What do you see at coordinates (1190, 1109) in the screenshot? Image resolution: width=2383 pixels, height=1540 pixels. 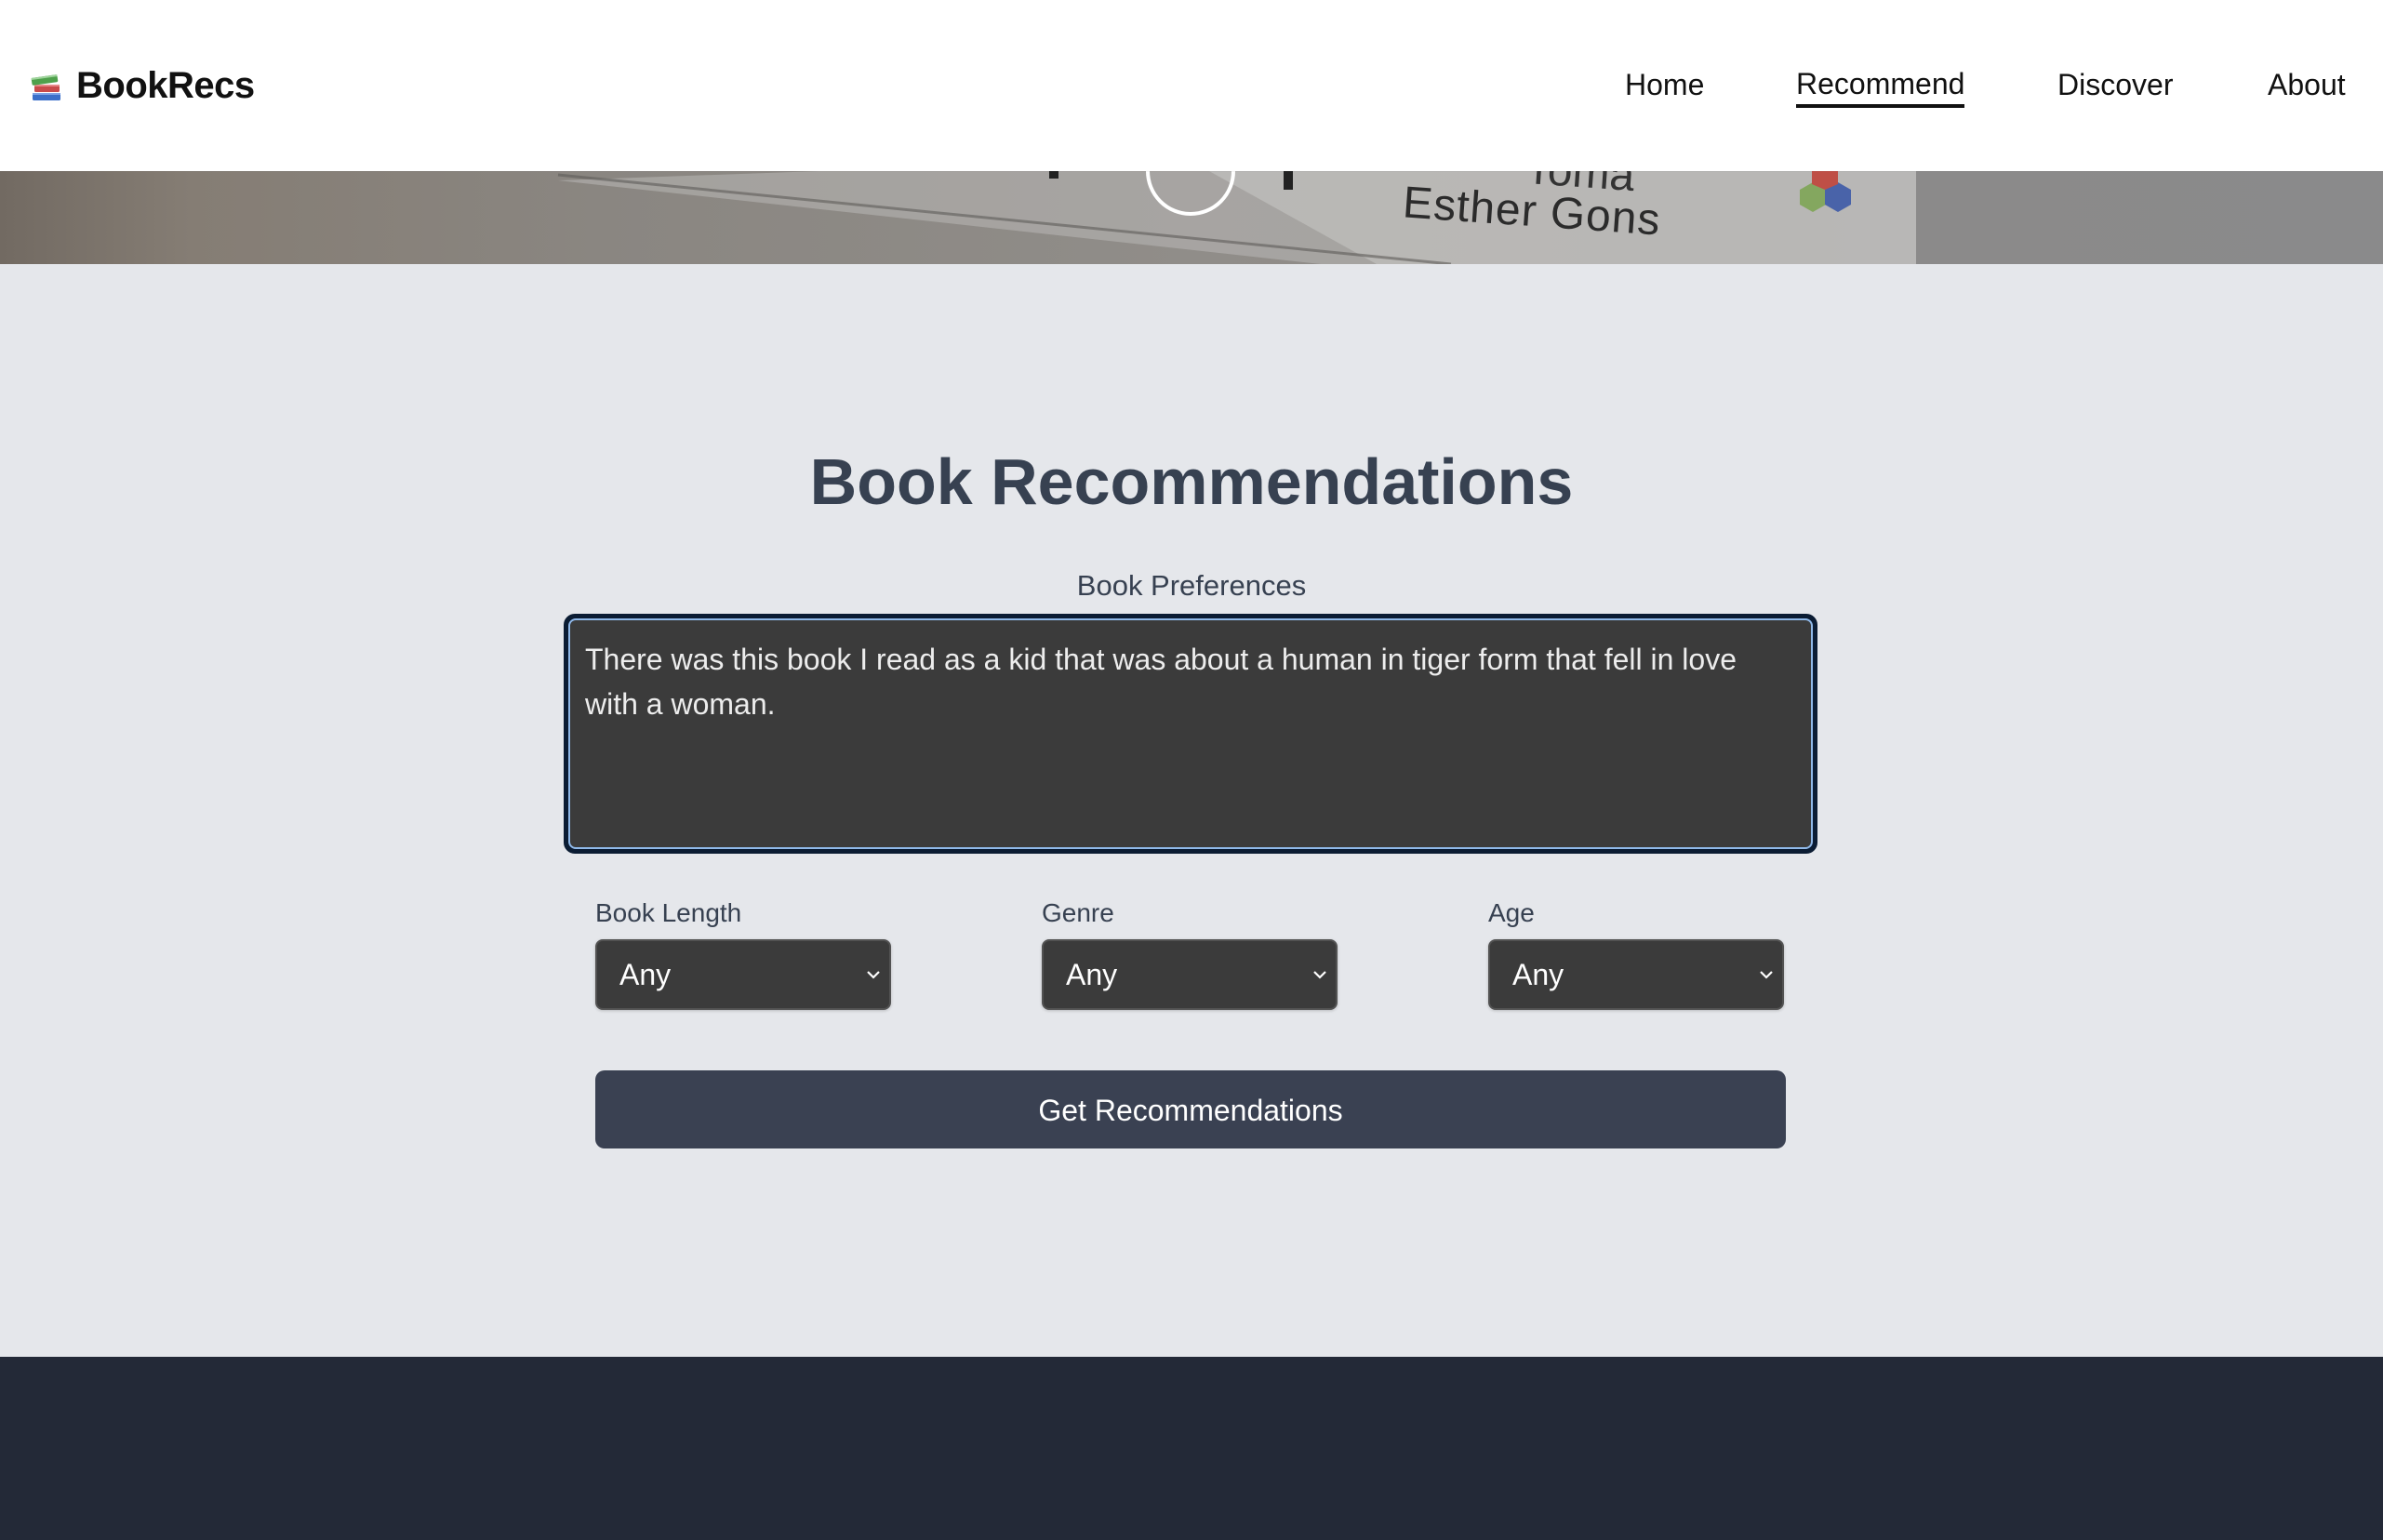 I see `get-recommendations-button: Get Recommendations` at bounding box center [1190, 1109].